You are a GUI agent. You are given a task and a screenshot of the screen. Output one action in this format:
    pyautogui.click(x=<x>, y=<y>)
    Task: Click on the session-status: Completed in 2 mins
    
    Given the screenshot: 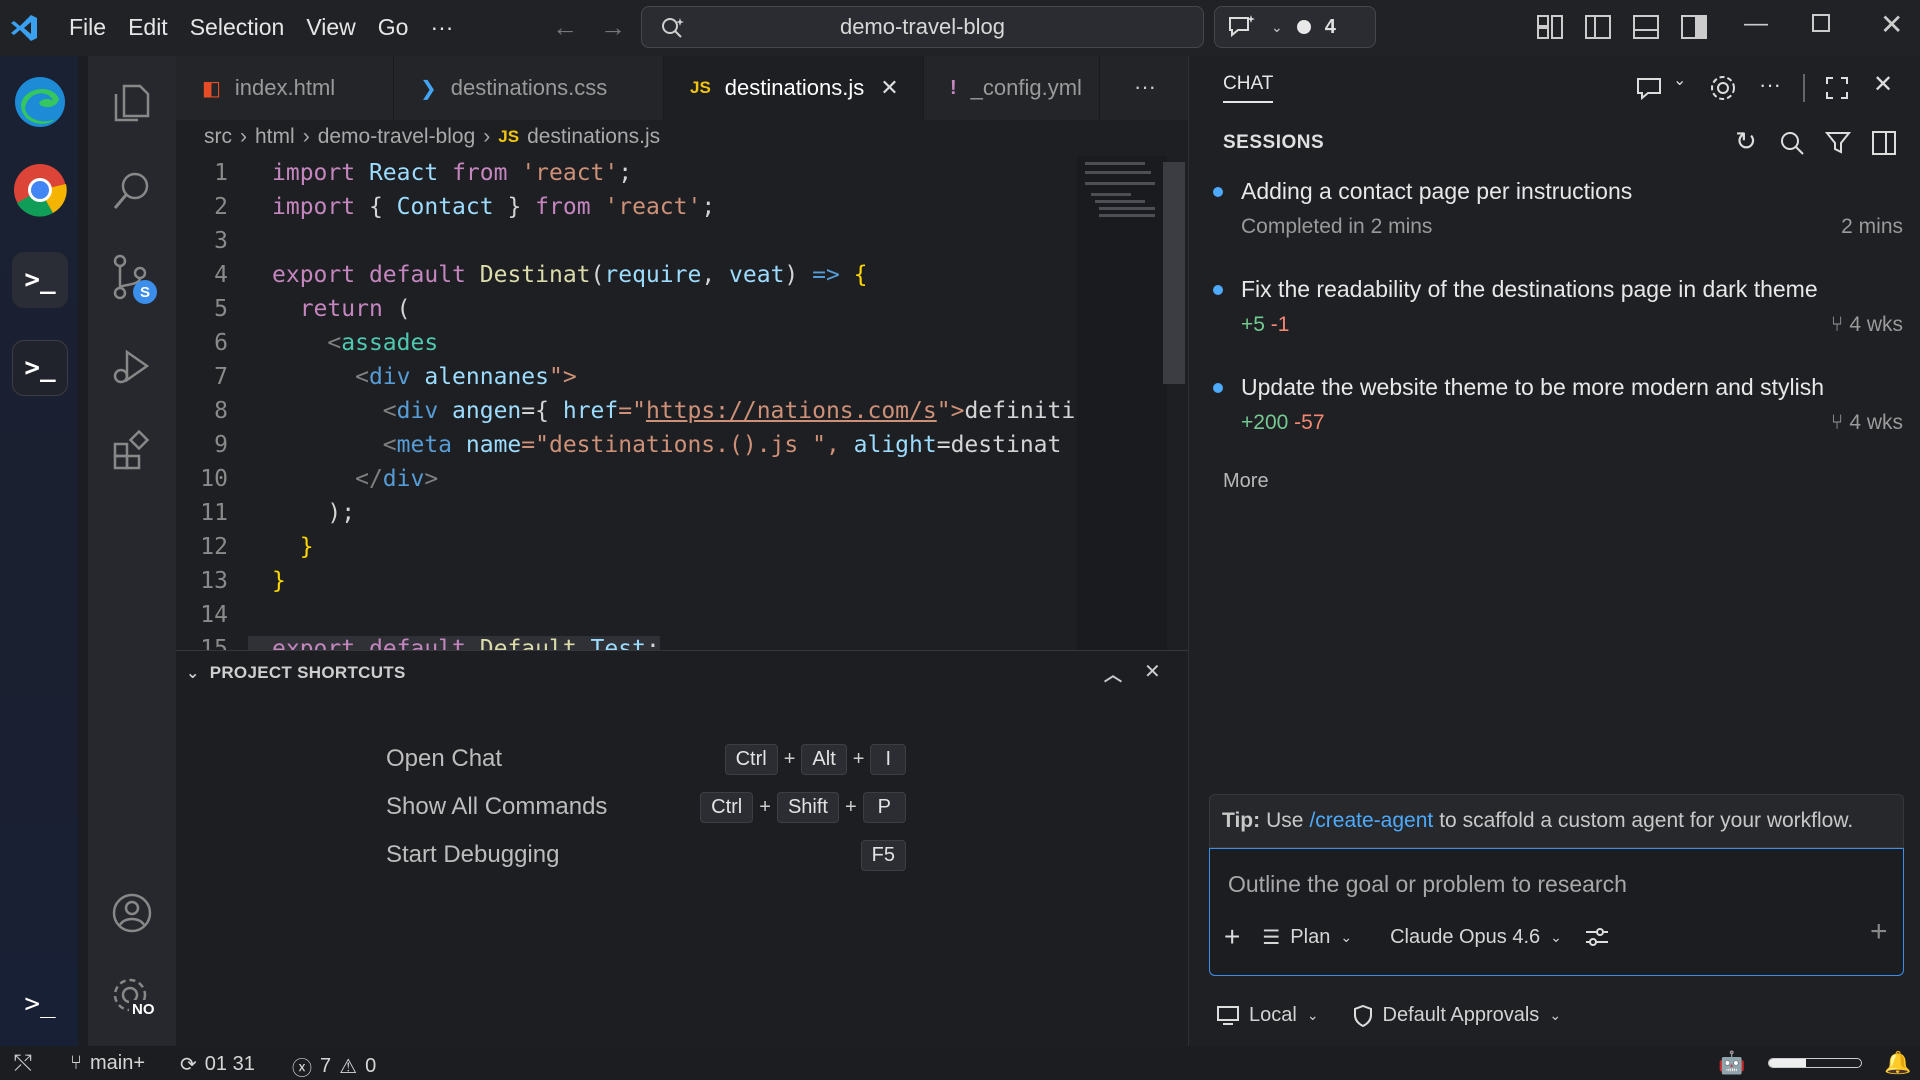 What is the action you would take?
    pyautogui.click(x=1337, y=226)
    